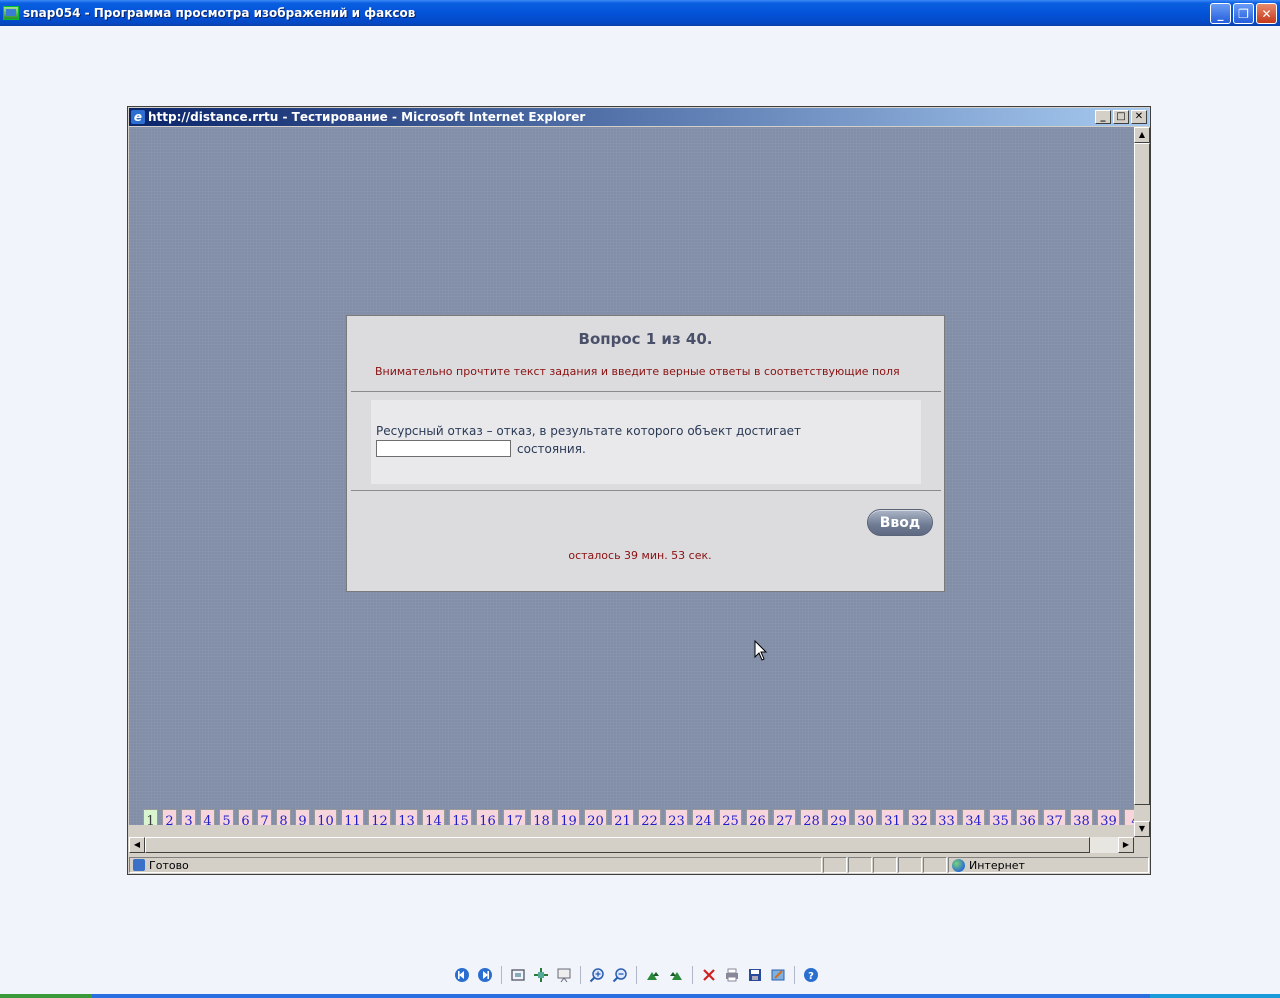  Describe the element at coordinates (653, 975) in the screenshot. I see `rotate-clockwise-icon` at that location.